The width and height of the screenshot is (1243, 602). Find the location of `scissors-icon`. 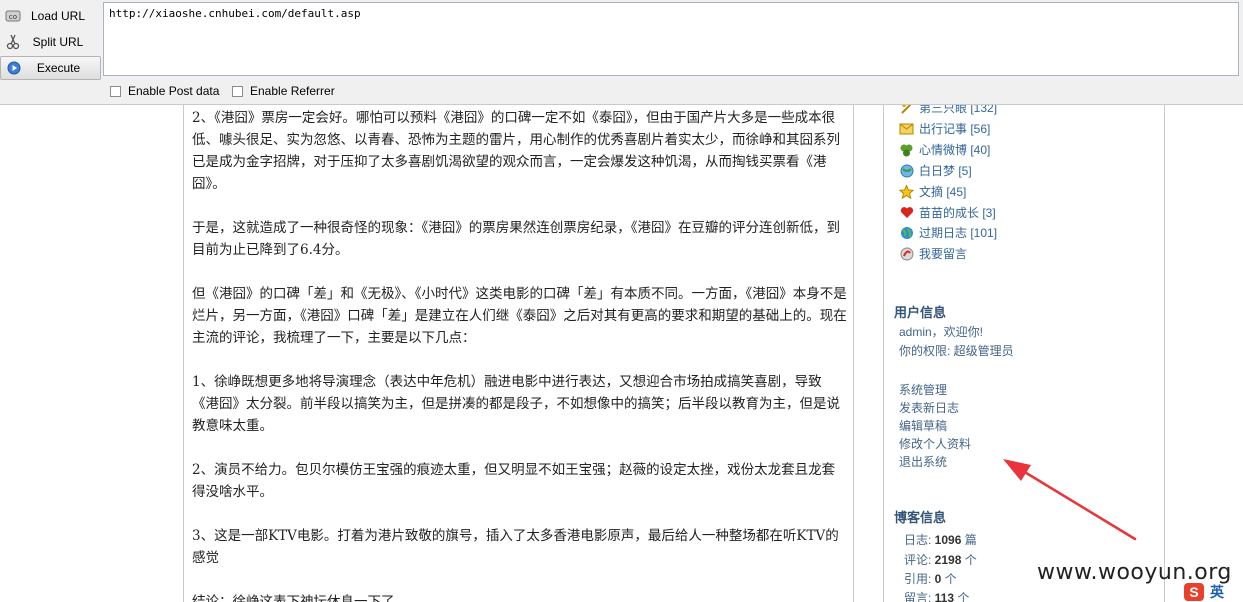

scissors-icon is located at coordinates (13, 42).